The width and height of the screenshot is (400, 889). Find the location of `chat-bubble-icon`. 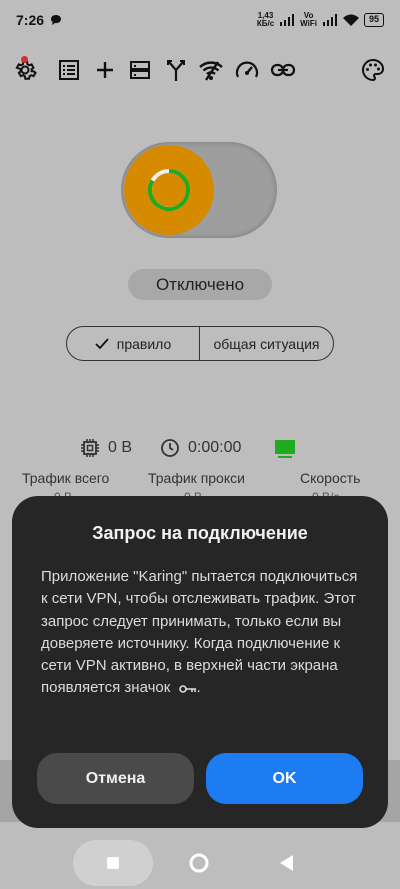

chat-bubble-icon is located at coordinates (56, 20).